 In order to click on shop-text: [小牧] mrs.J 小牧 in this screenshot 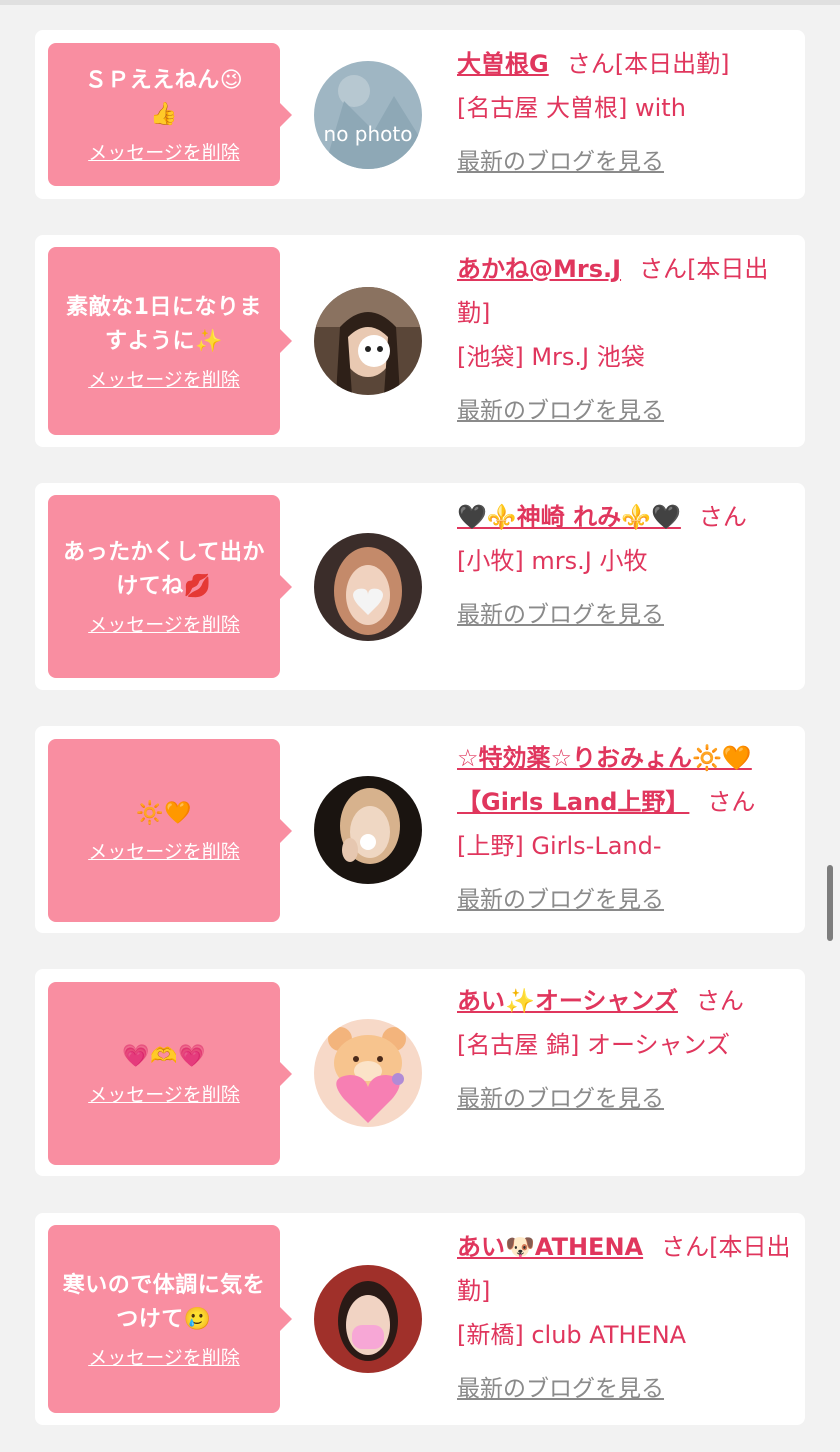, I will do `click(552, 561)`.